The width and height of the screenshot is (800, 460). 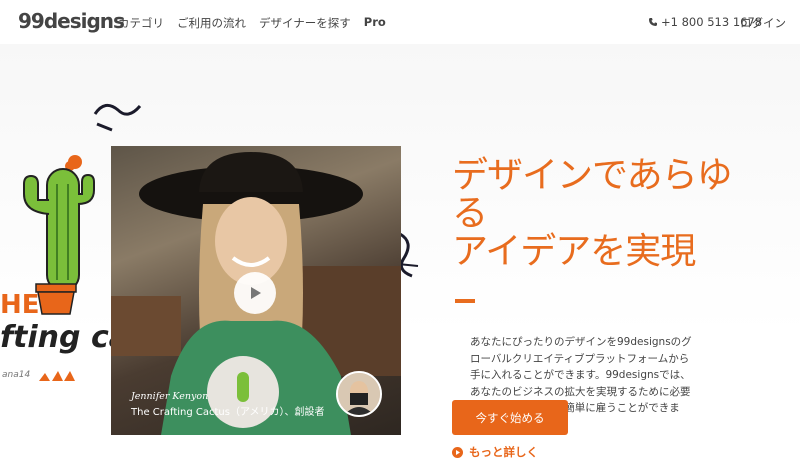 What do you see at coordinates (141, 23) in the screenshot?
I see `nav-item-categories: カテゴリ` at bounding box center [141, 23].